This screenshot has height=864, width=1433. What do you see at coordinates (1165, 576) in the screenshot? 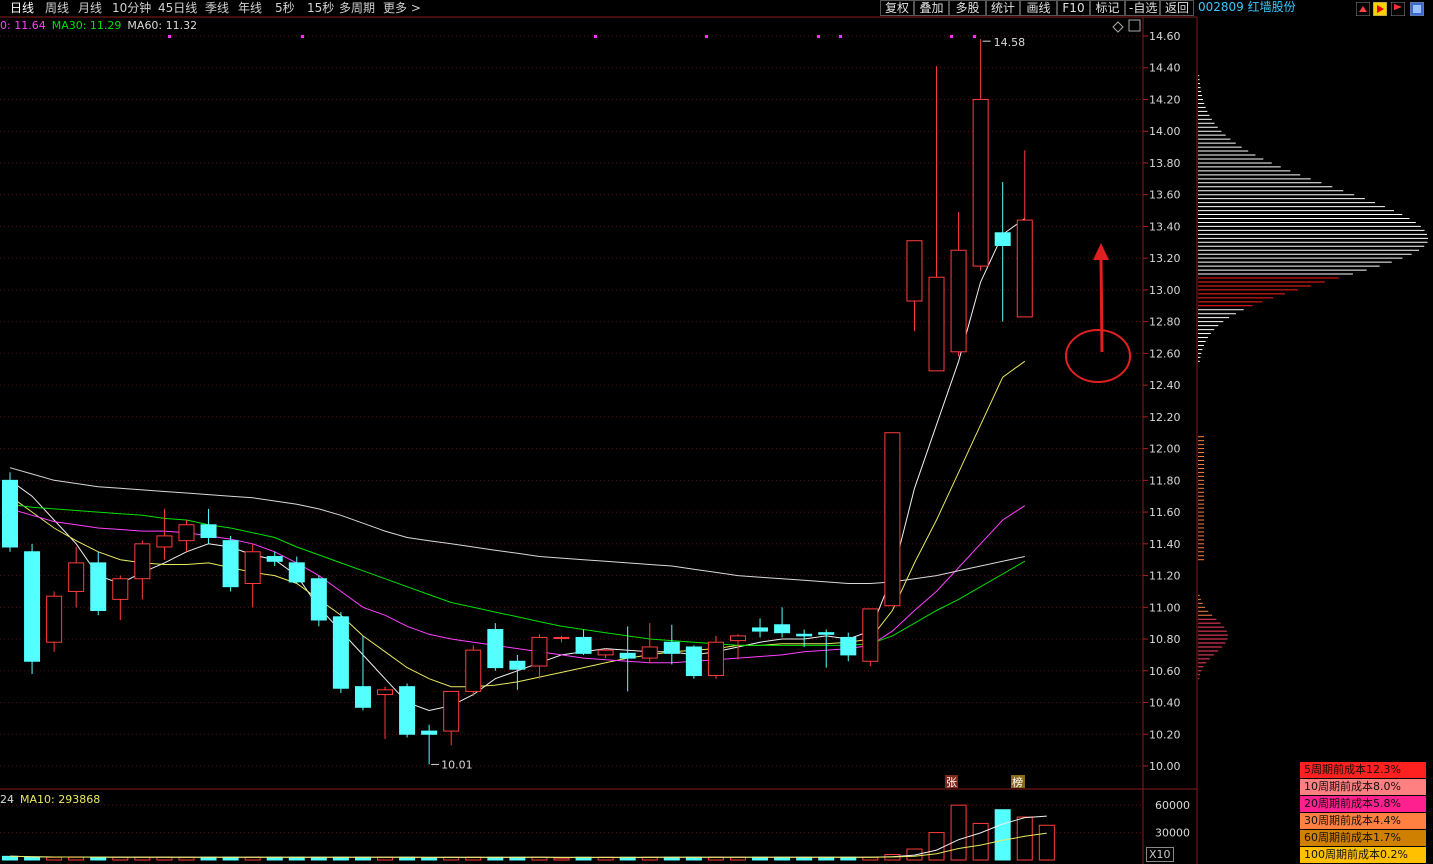
I see `price-tick-label: 11.20` at bounding box center [1165, 576].